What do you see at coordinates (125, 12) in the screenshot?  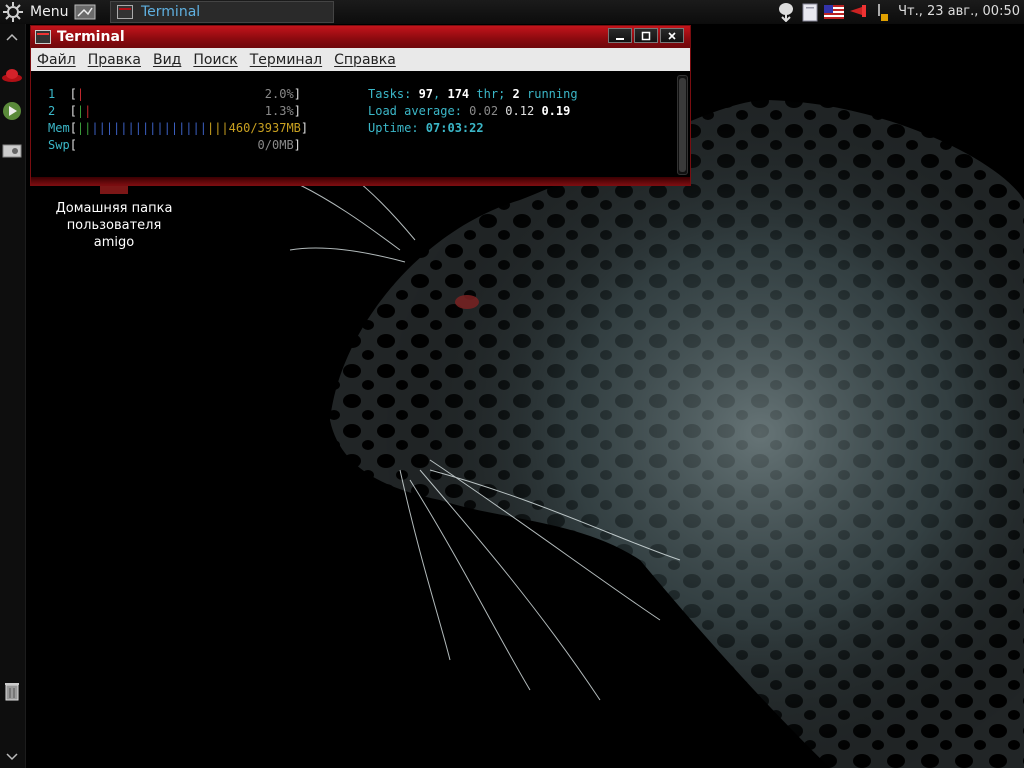 I see `terminal-app-icon` at bounding box center [125, 12].